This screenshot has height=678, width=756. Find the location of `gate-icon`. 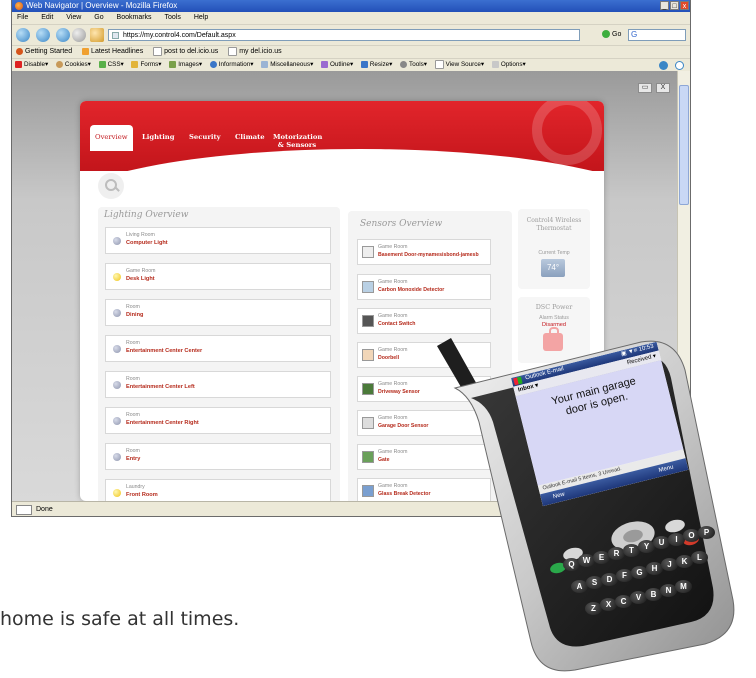

gate-icon is located at coordinates (368, 457).